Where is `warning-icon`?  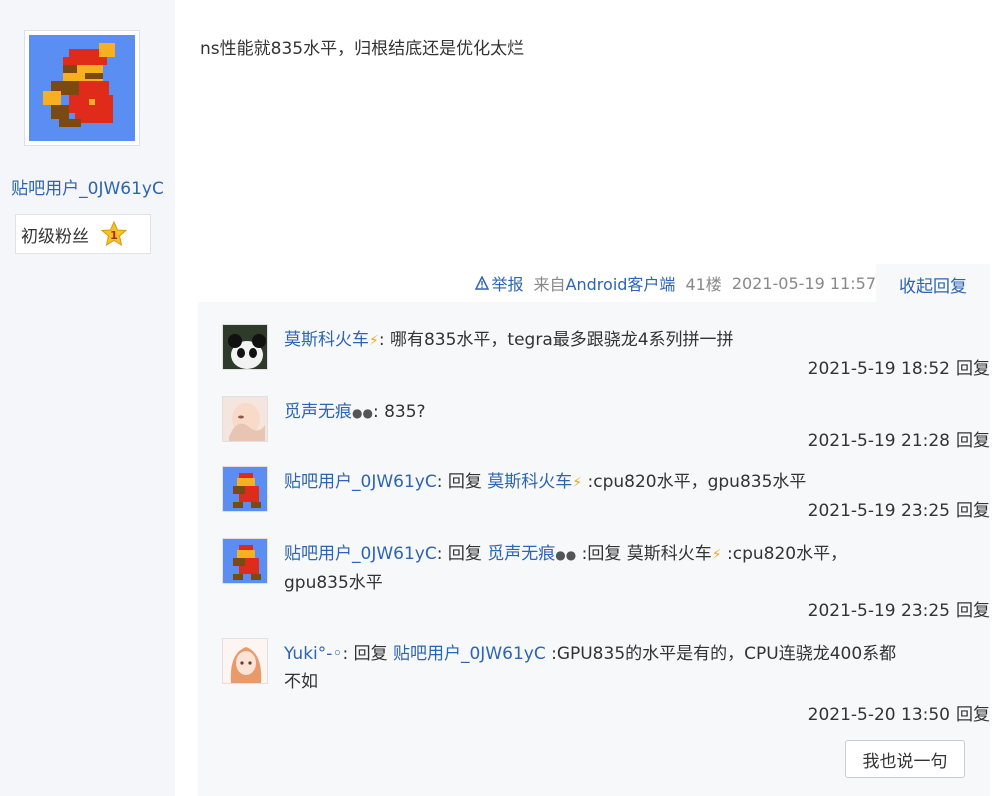
warning-icon is located at coordinates (481, 283).